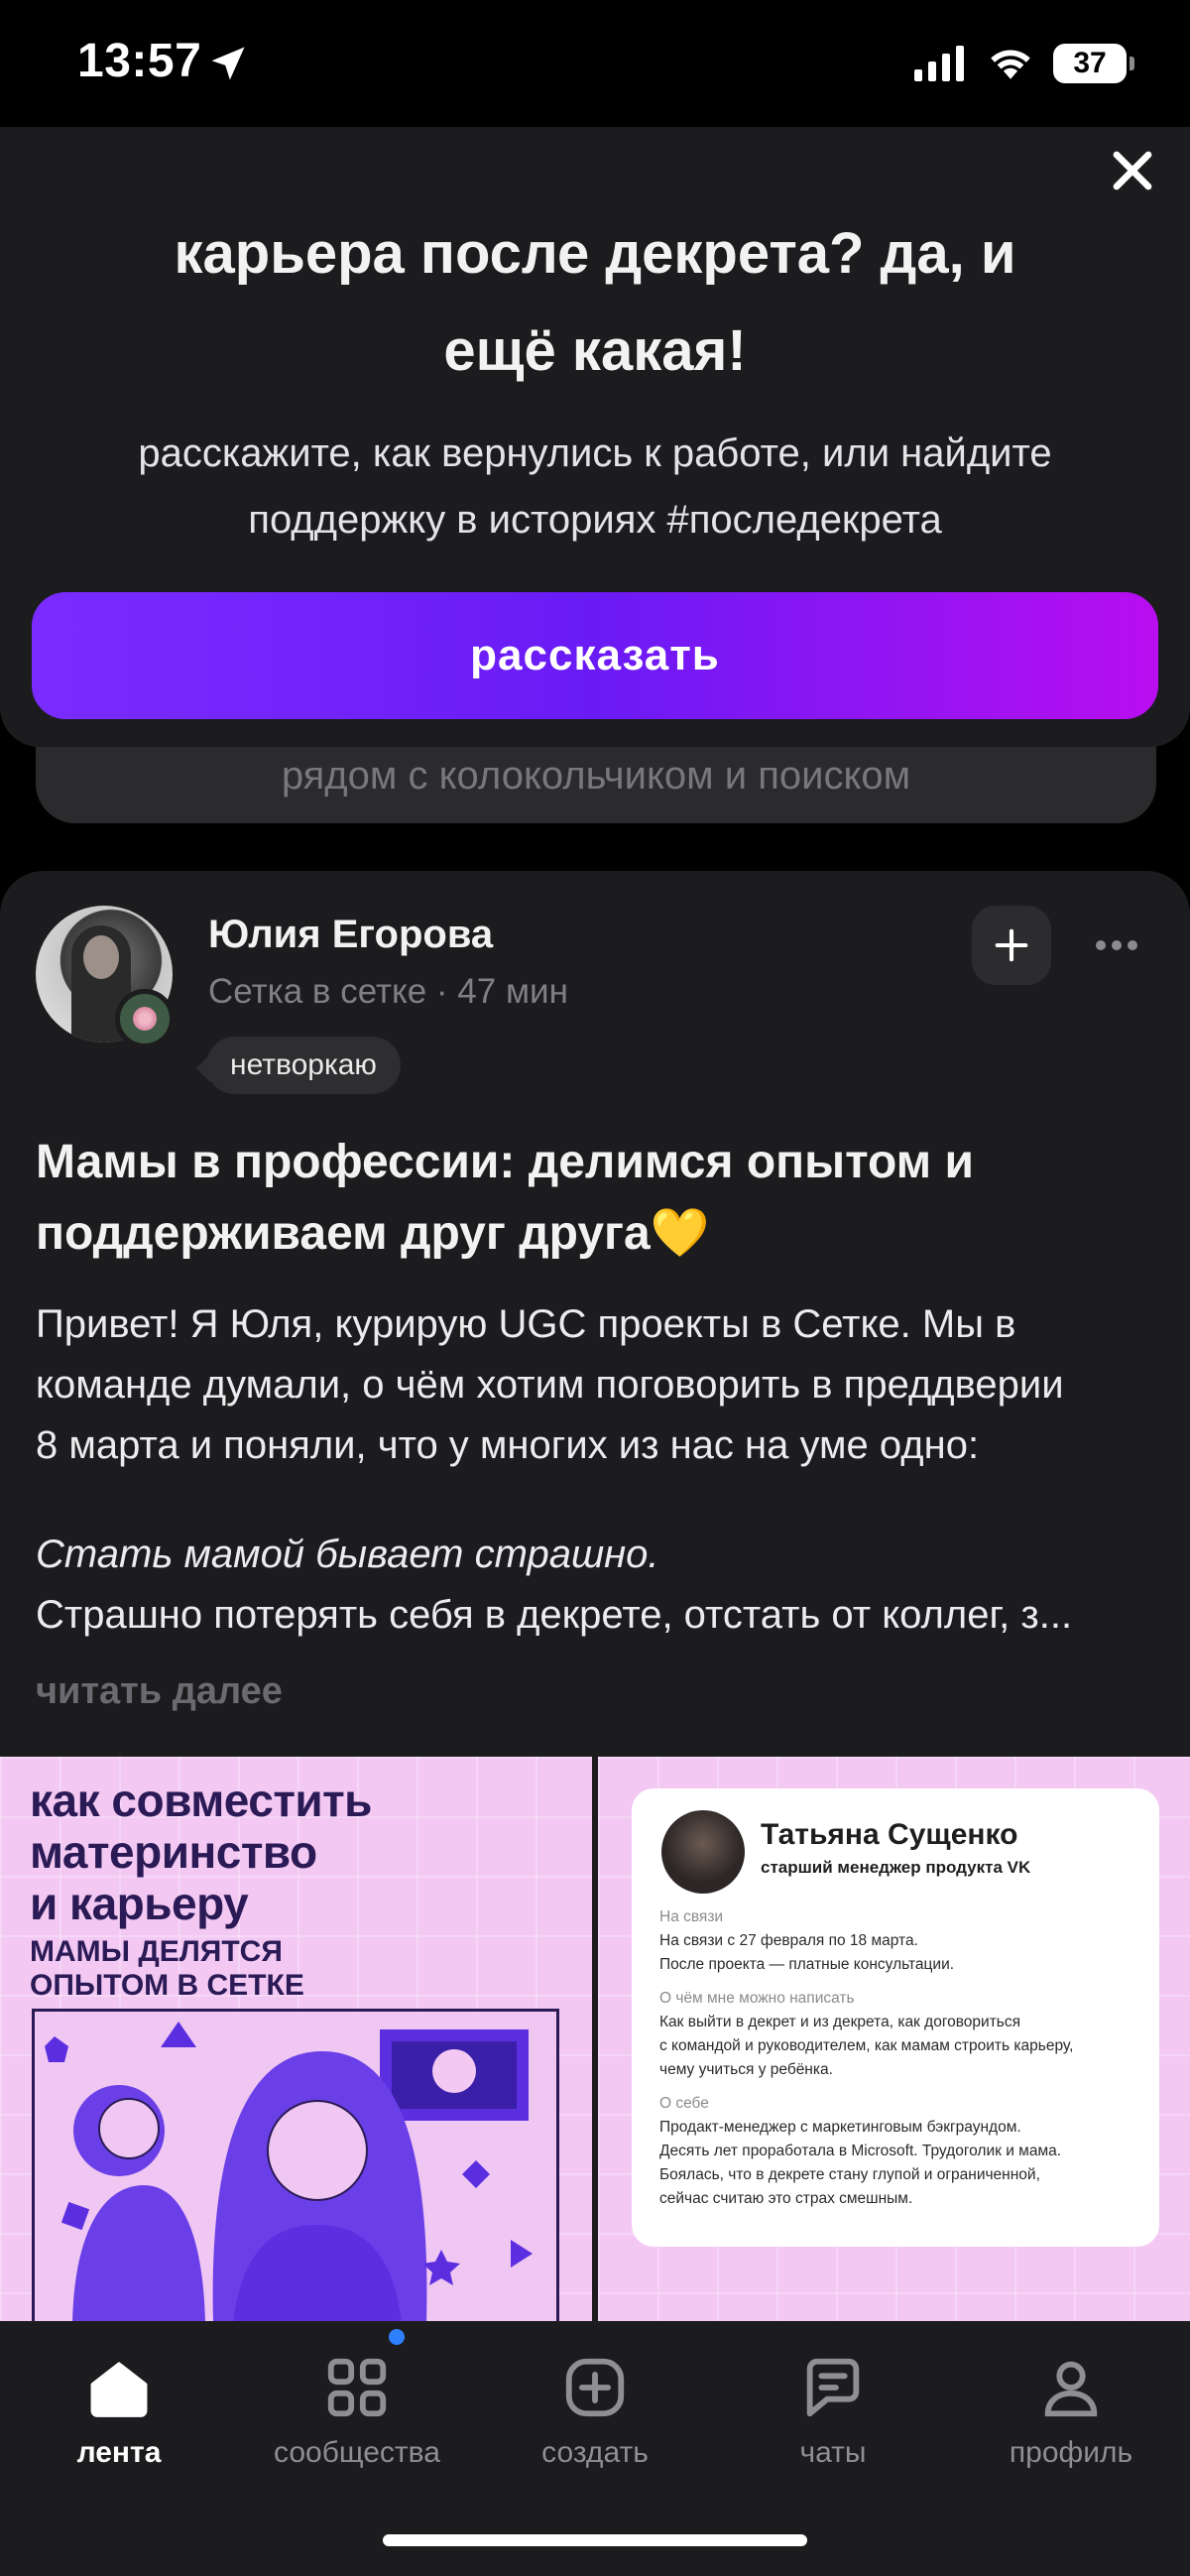 The width and height of the screenshot is (1190, 2576). Describe the element at coordinates (1116, 945) in the screenshot. I see `more-options-icon` at that location.